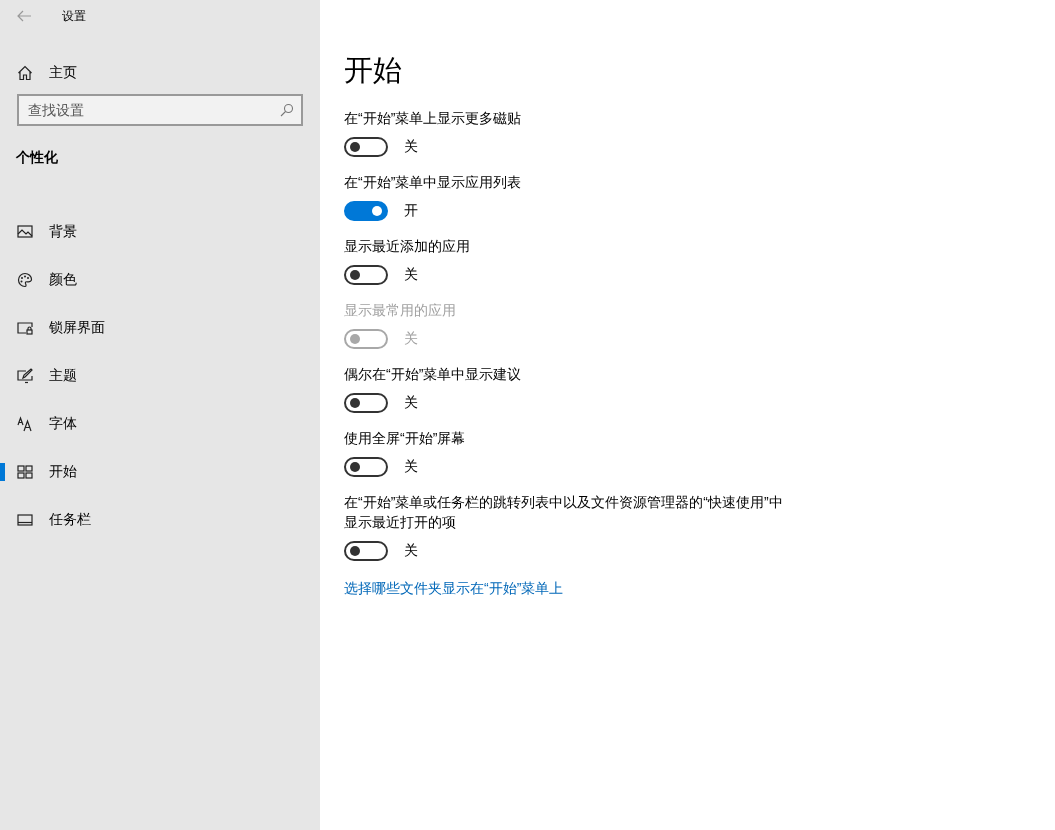 Image resolution: width=1055 pixels, height=830 pixels. I want to click on setting-label: 显示最常用的应用, so click(400, 310).